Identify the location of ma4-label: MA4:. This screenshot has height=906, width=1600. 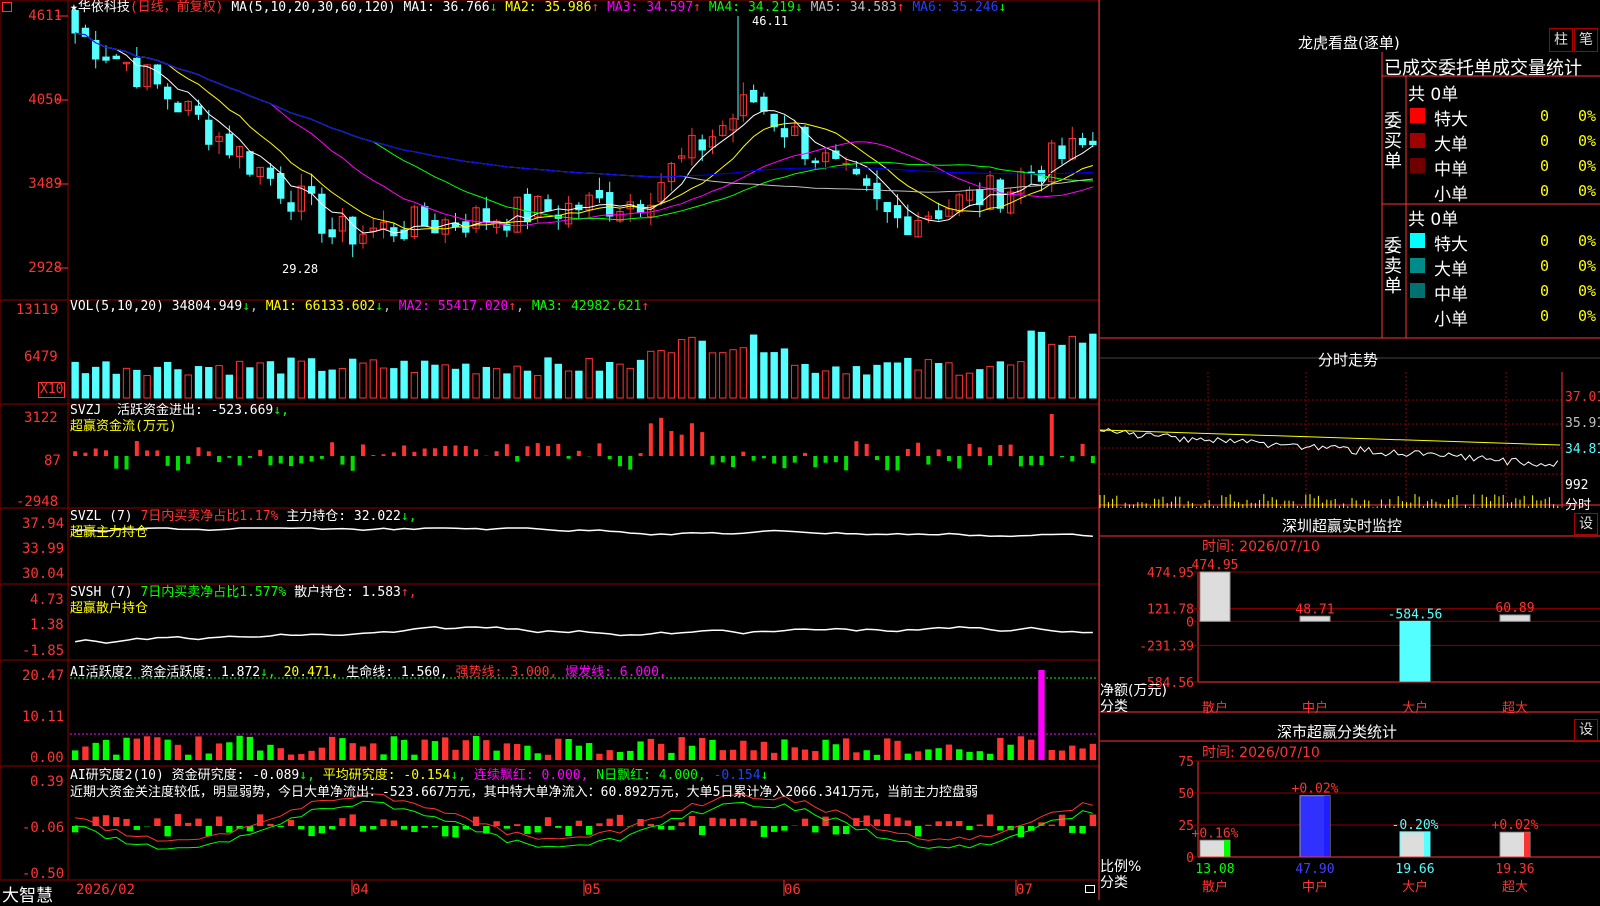
(724, 7).